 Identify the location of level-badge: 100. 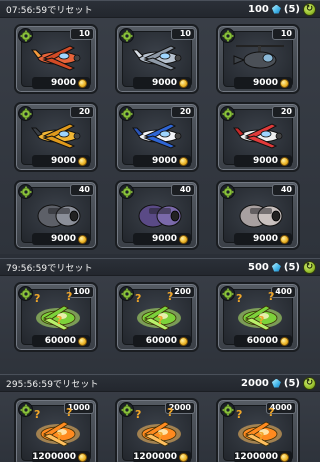
(81, 292).